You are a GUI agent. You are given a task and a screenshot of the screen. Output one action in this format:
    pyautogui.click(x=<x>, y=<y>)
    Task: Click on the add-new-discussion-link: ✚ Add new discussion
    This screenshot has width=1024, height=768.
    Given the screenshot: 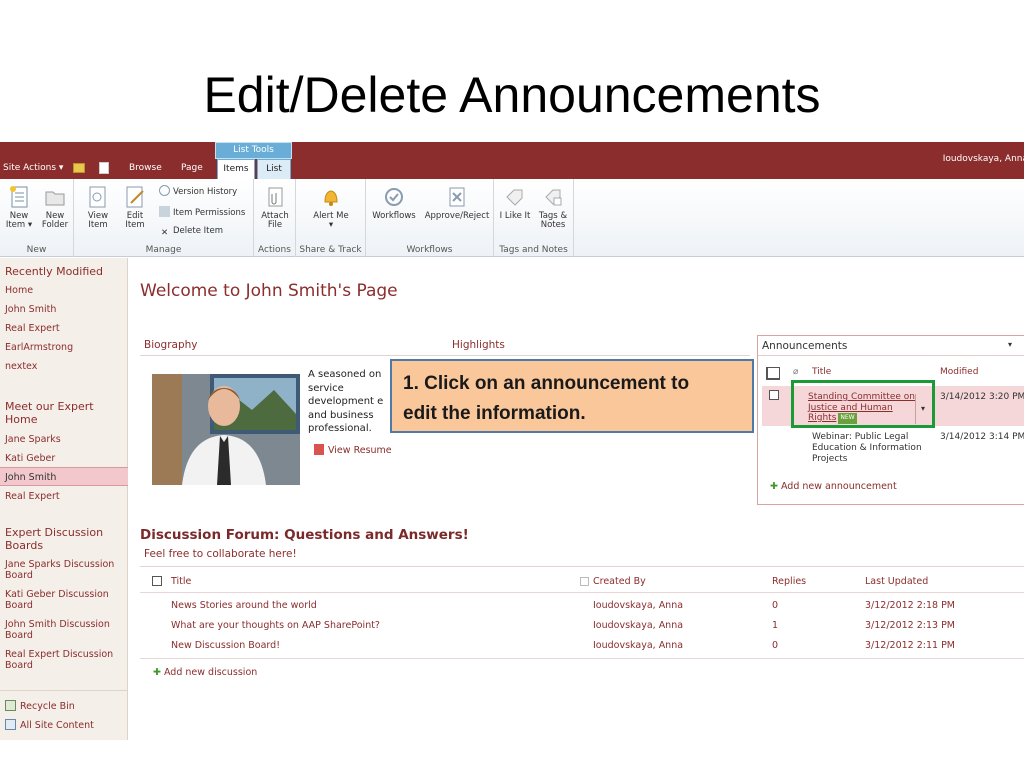 What is the action you would take?
    pyautogui.click(x=205, y=672)
    